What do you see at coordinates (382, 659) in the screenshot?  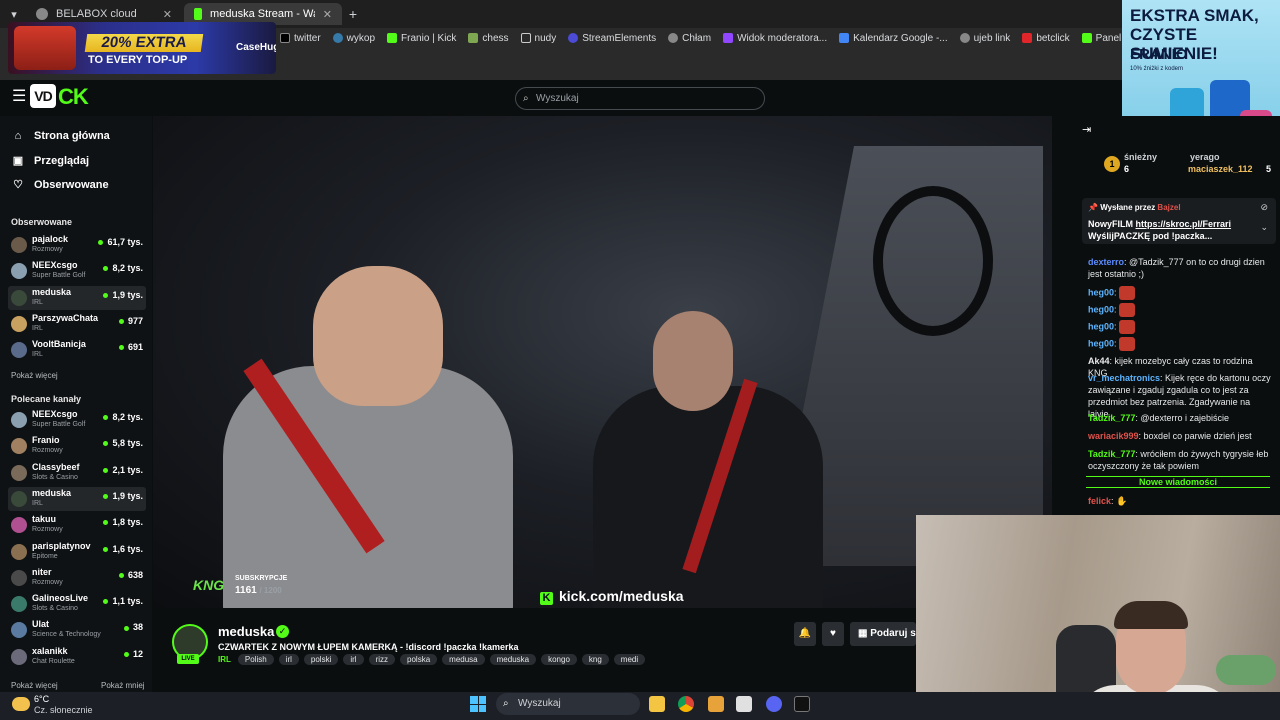 I see `stream-tag: rizz` at bounding box center [382, 659].